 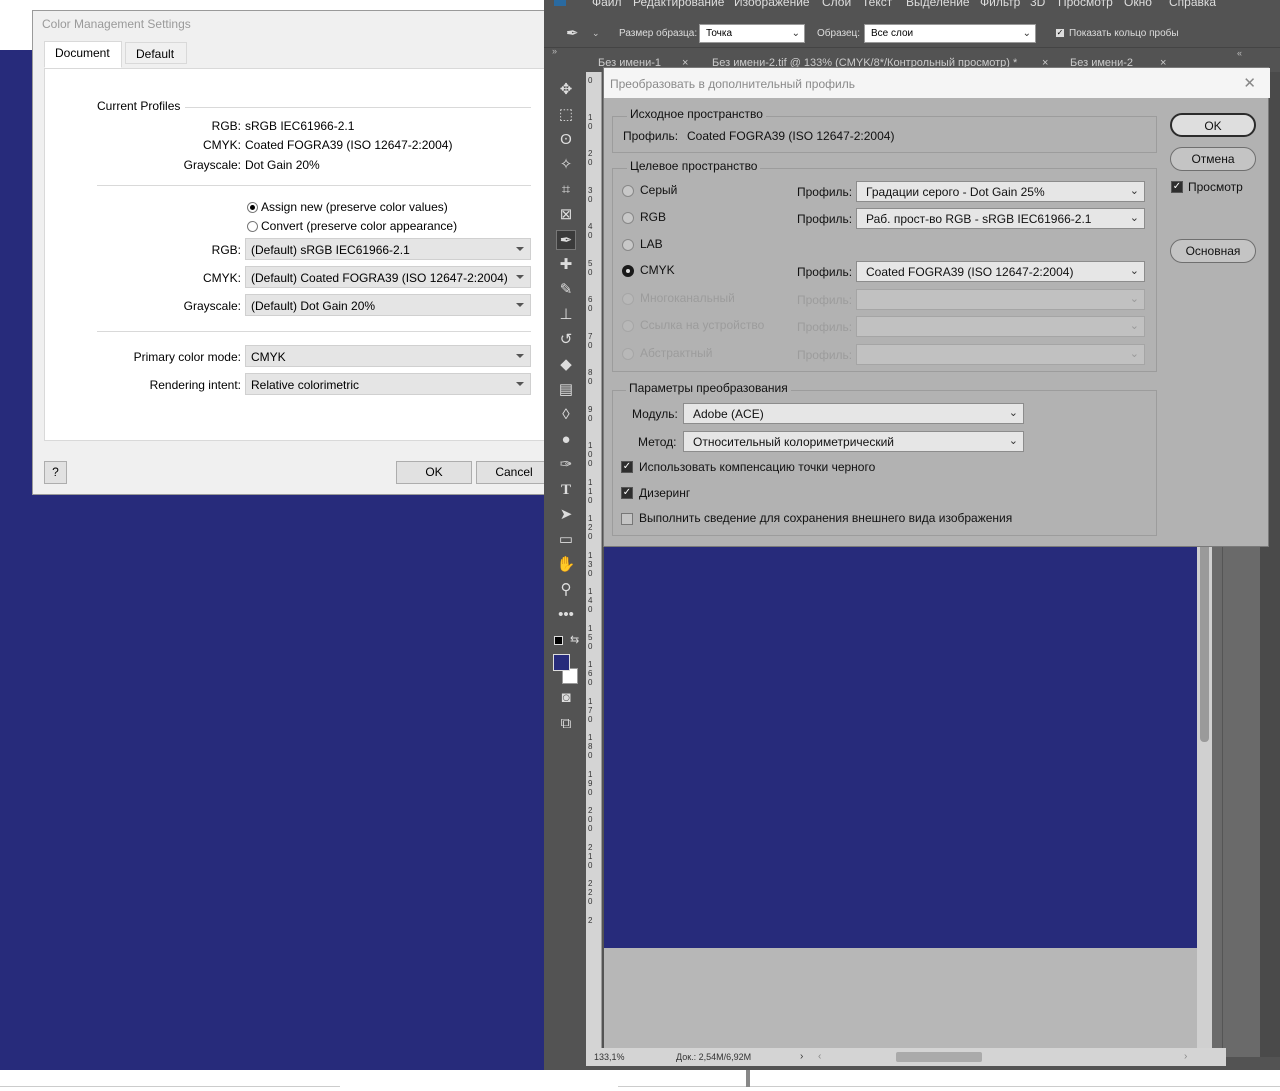 What do you see at coordinates (1000, 299) in the screenshot?
I see `multichannel-profile-select: ⌄` at bounding box center [1000, 299].